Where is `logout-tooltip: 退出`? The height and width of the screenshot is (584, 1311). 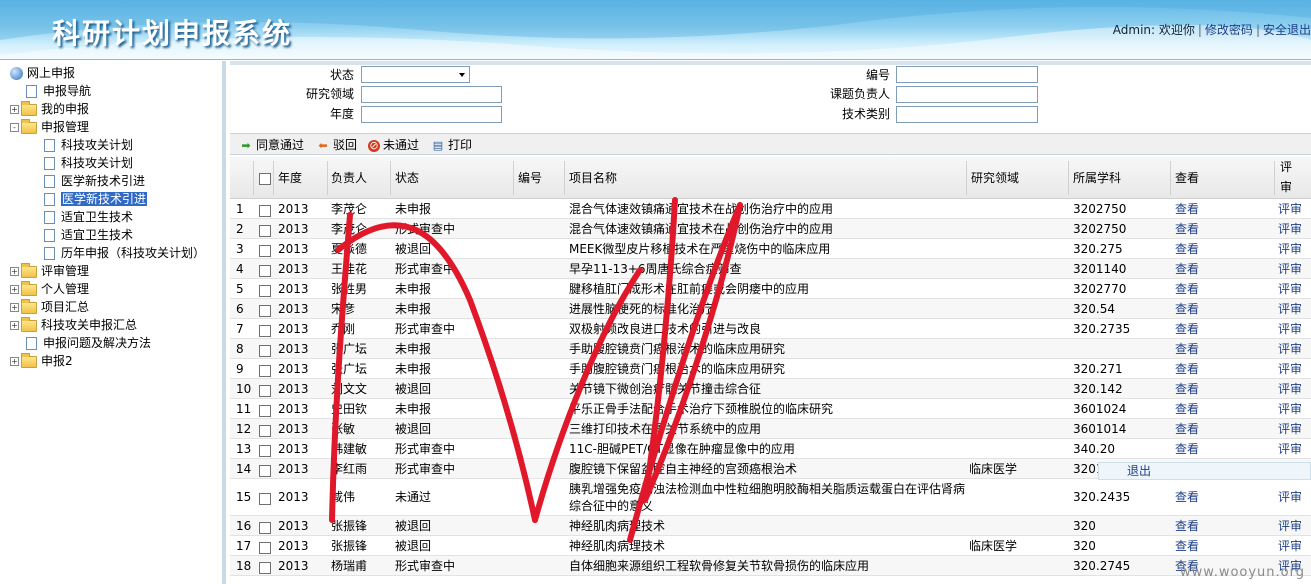
logout-tooltip: 退出 is located at coordinates (1204, 471).